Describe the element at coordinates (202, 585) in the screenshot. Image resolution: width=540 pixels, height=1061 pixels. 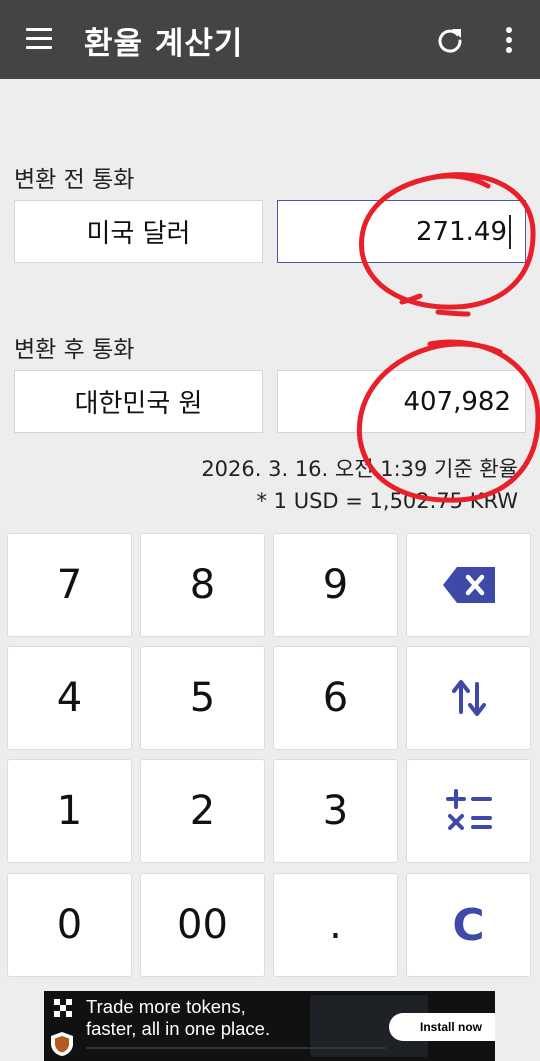
I see `key-8: 8` at that location.